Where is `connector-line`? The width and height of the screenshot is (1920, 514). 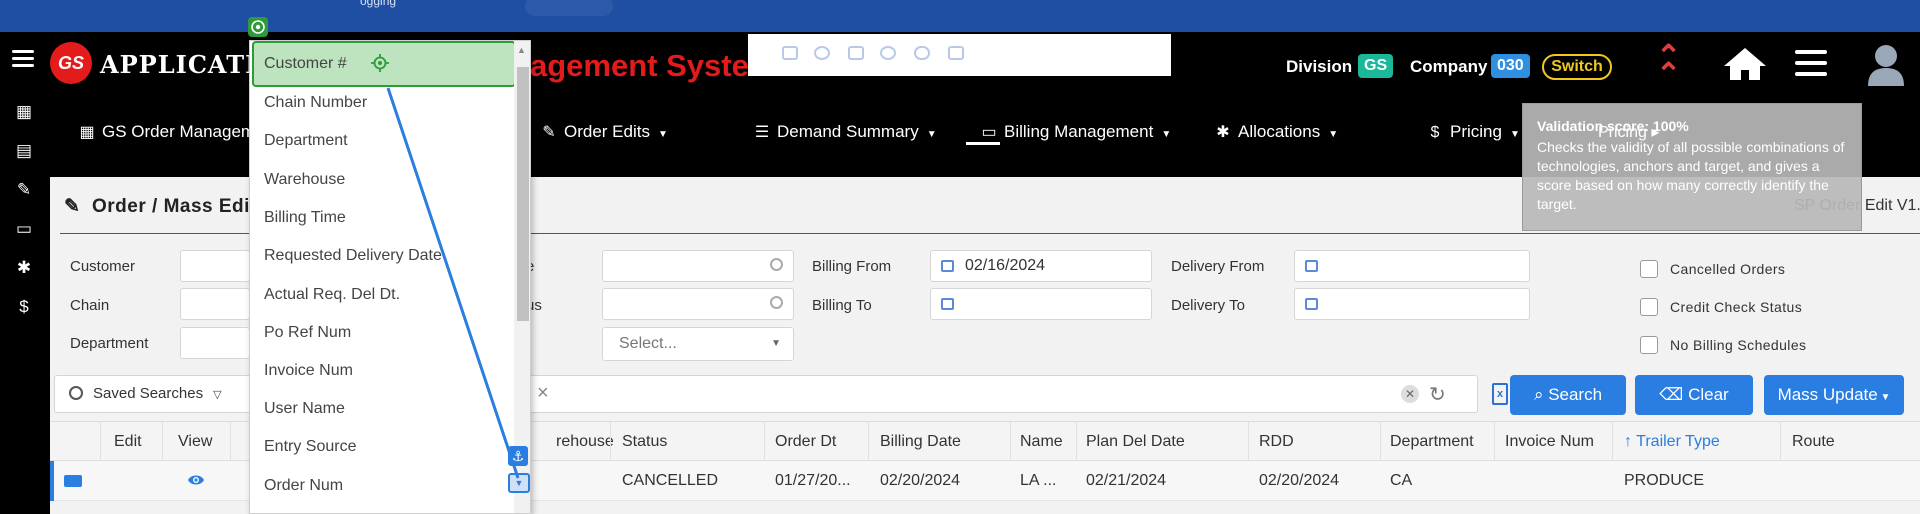 connector-line is located at coordinates (453, 283).